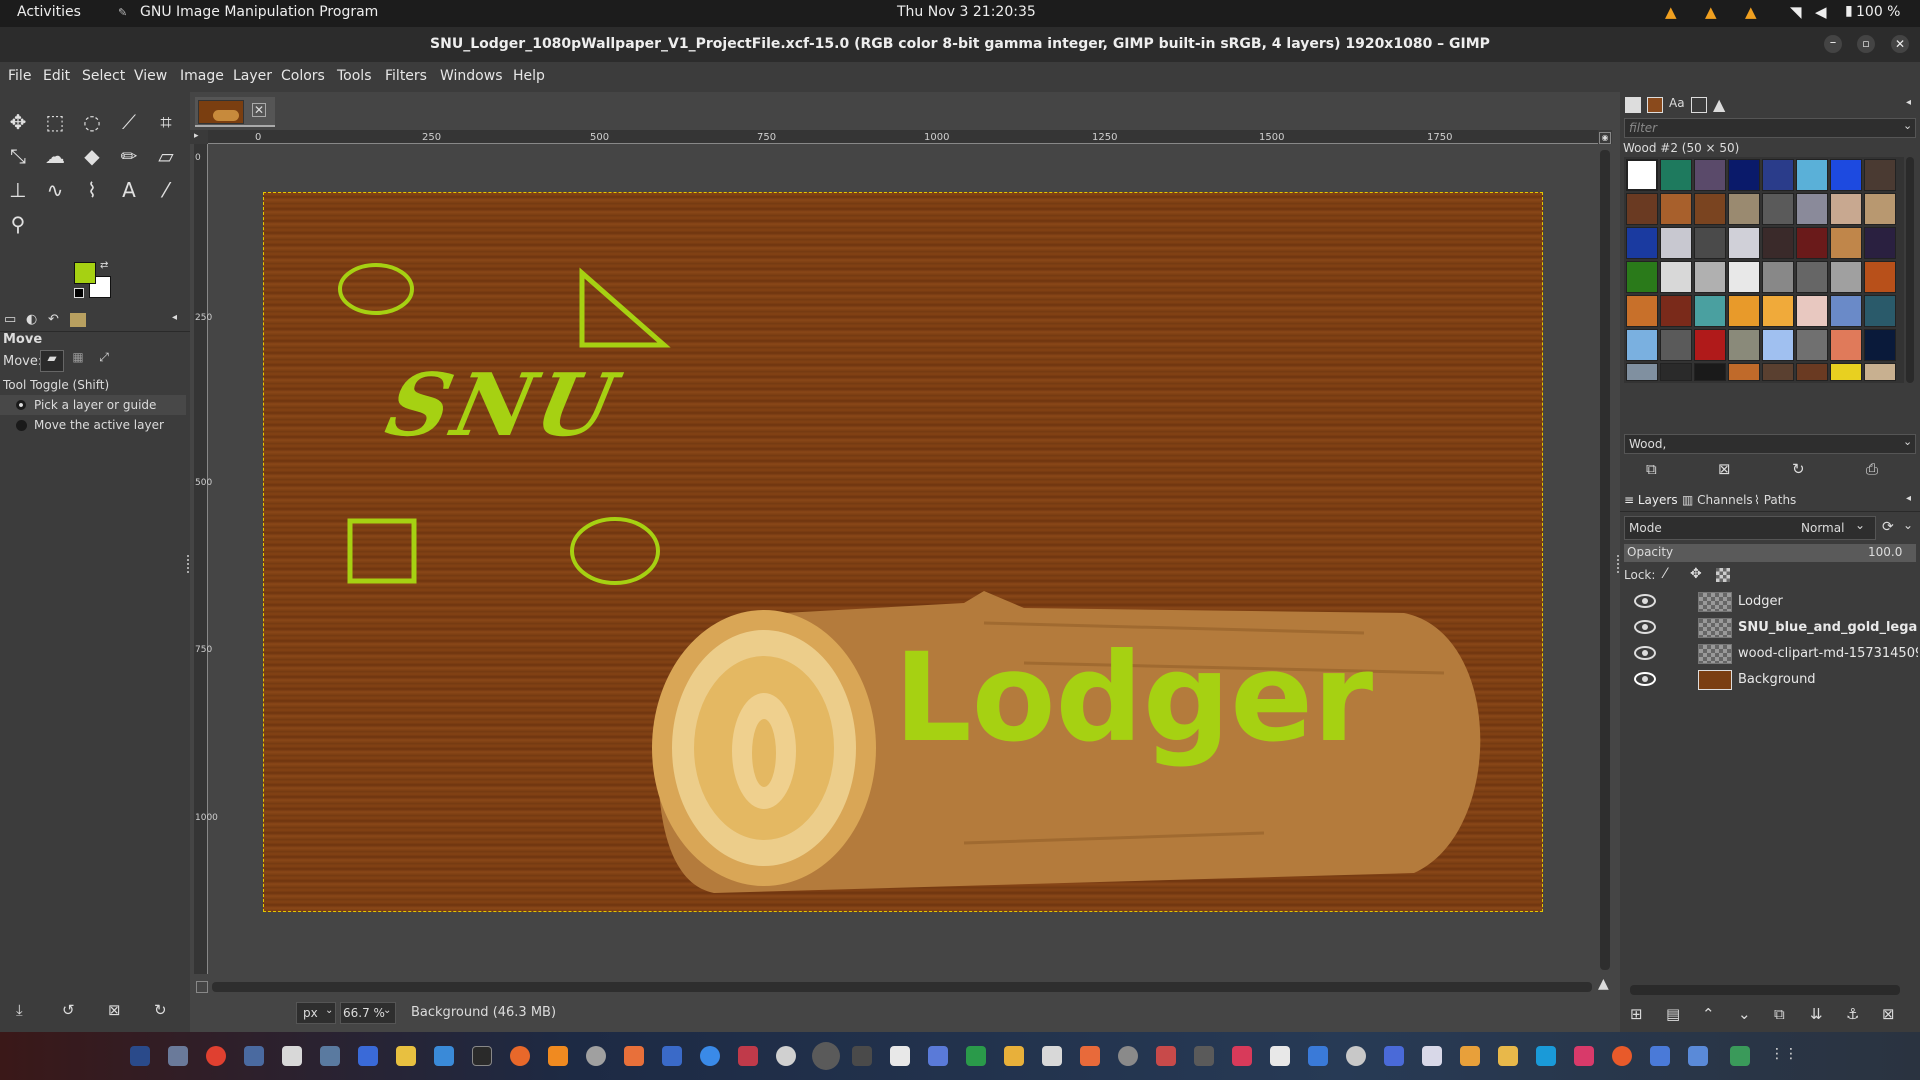 The height and width of the screenshot is (1080, 1920). Describe the element at coordinates (252, 76) in the screenshot. I see `menu-layer: Layer` at that location.